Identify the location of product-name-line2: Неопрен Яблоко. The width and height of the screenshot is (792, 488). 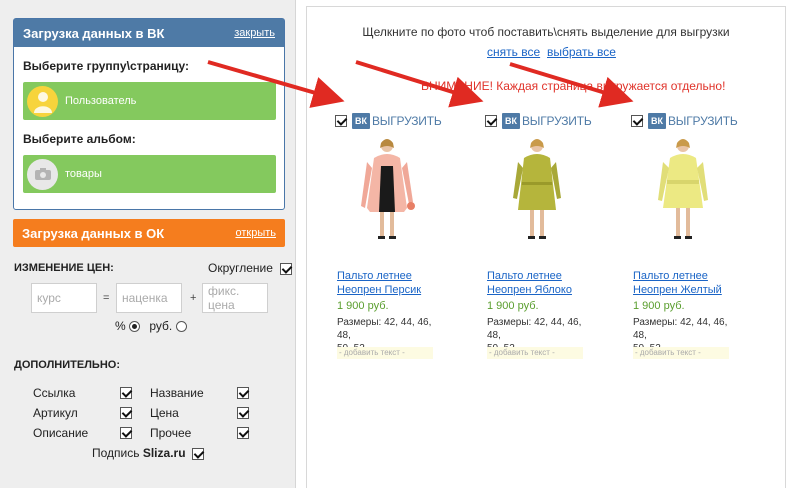
(529, 290).